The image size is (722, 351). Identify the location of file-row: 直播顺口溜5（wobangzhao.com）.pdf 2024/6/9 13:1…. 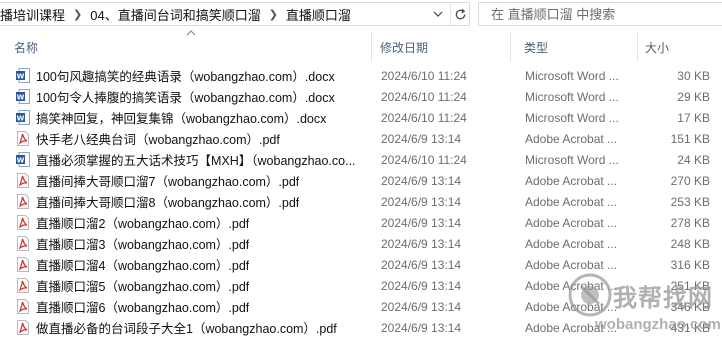
(361, 285).